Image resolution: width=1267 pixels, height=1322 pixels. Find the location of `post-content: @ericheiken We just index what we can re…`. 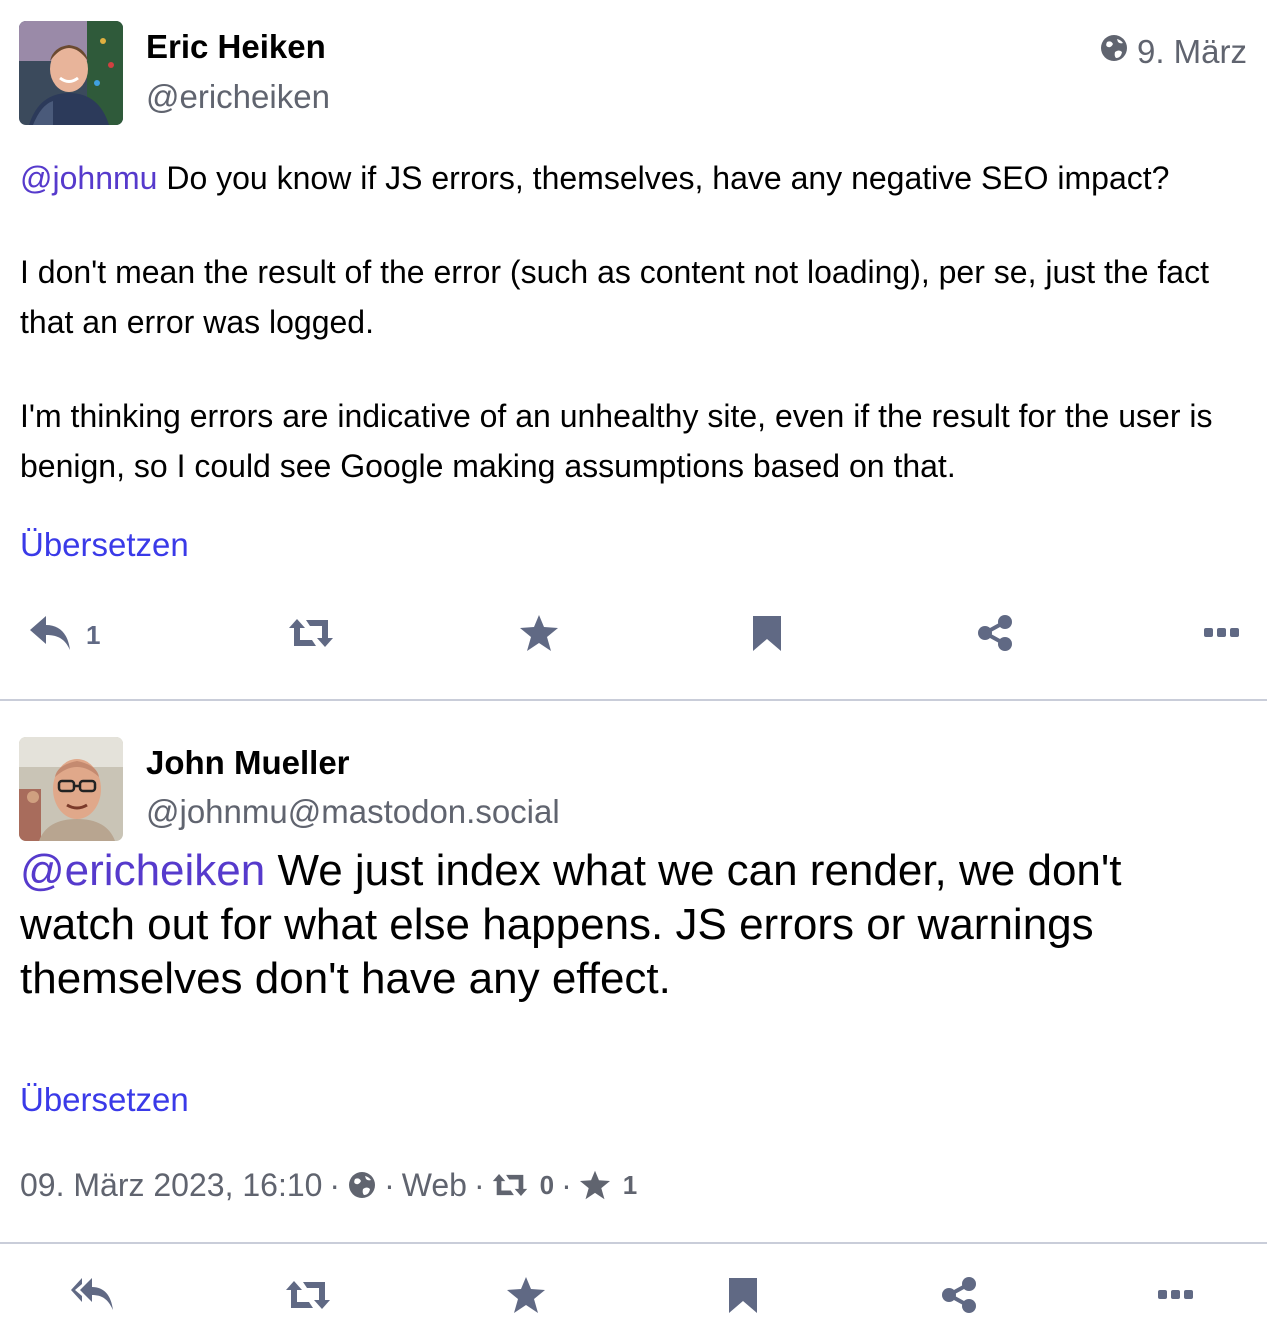

post-content: @ericheiken We just index what we can re… is located at coordinates (623, 925).